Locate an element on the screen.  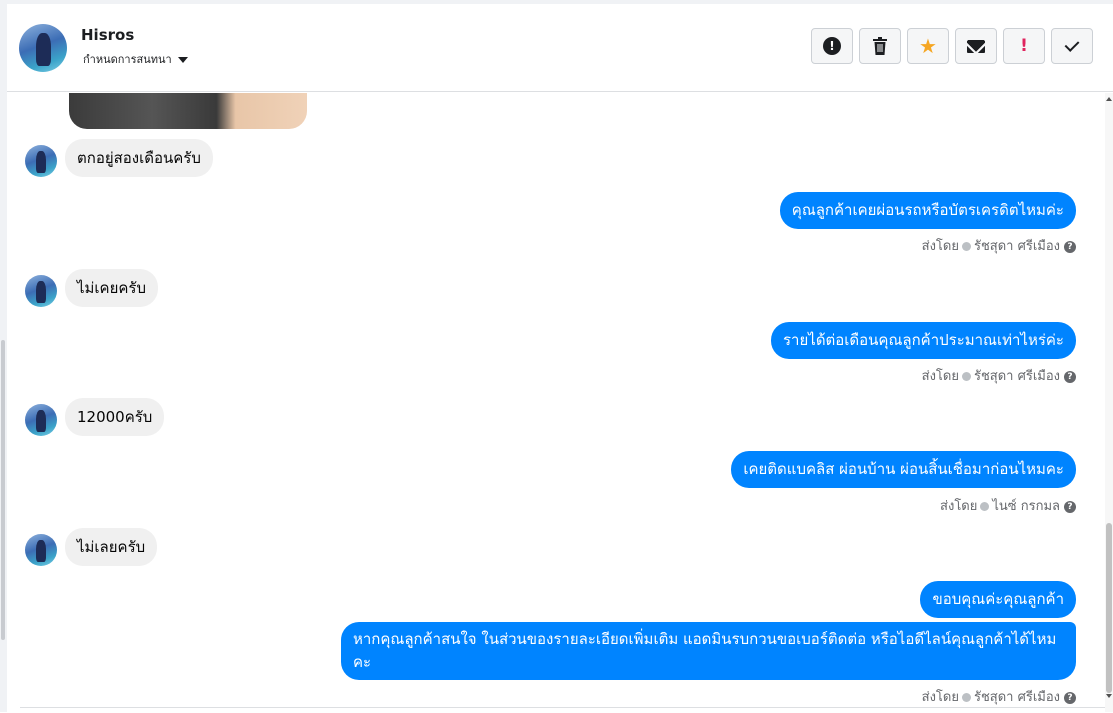
sent-by-info: ส่งโดย ไนซ์ กรกมล? is located at coordinates (1008, 505).